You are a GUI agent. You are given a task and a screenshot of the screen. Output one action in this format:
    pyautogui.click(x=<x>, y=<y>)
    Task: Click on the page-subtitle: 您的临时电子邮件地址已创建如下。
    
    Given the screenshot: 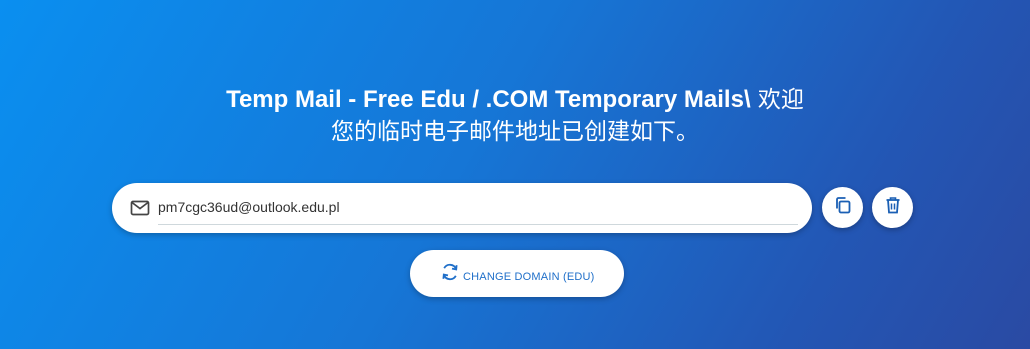 What is the action you would take?
    pyautogui.click(x=515, y=132)
    